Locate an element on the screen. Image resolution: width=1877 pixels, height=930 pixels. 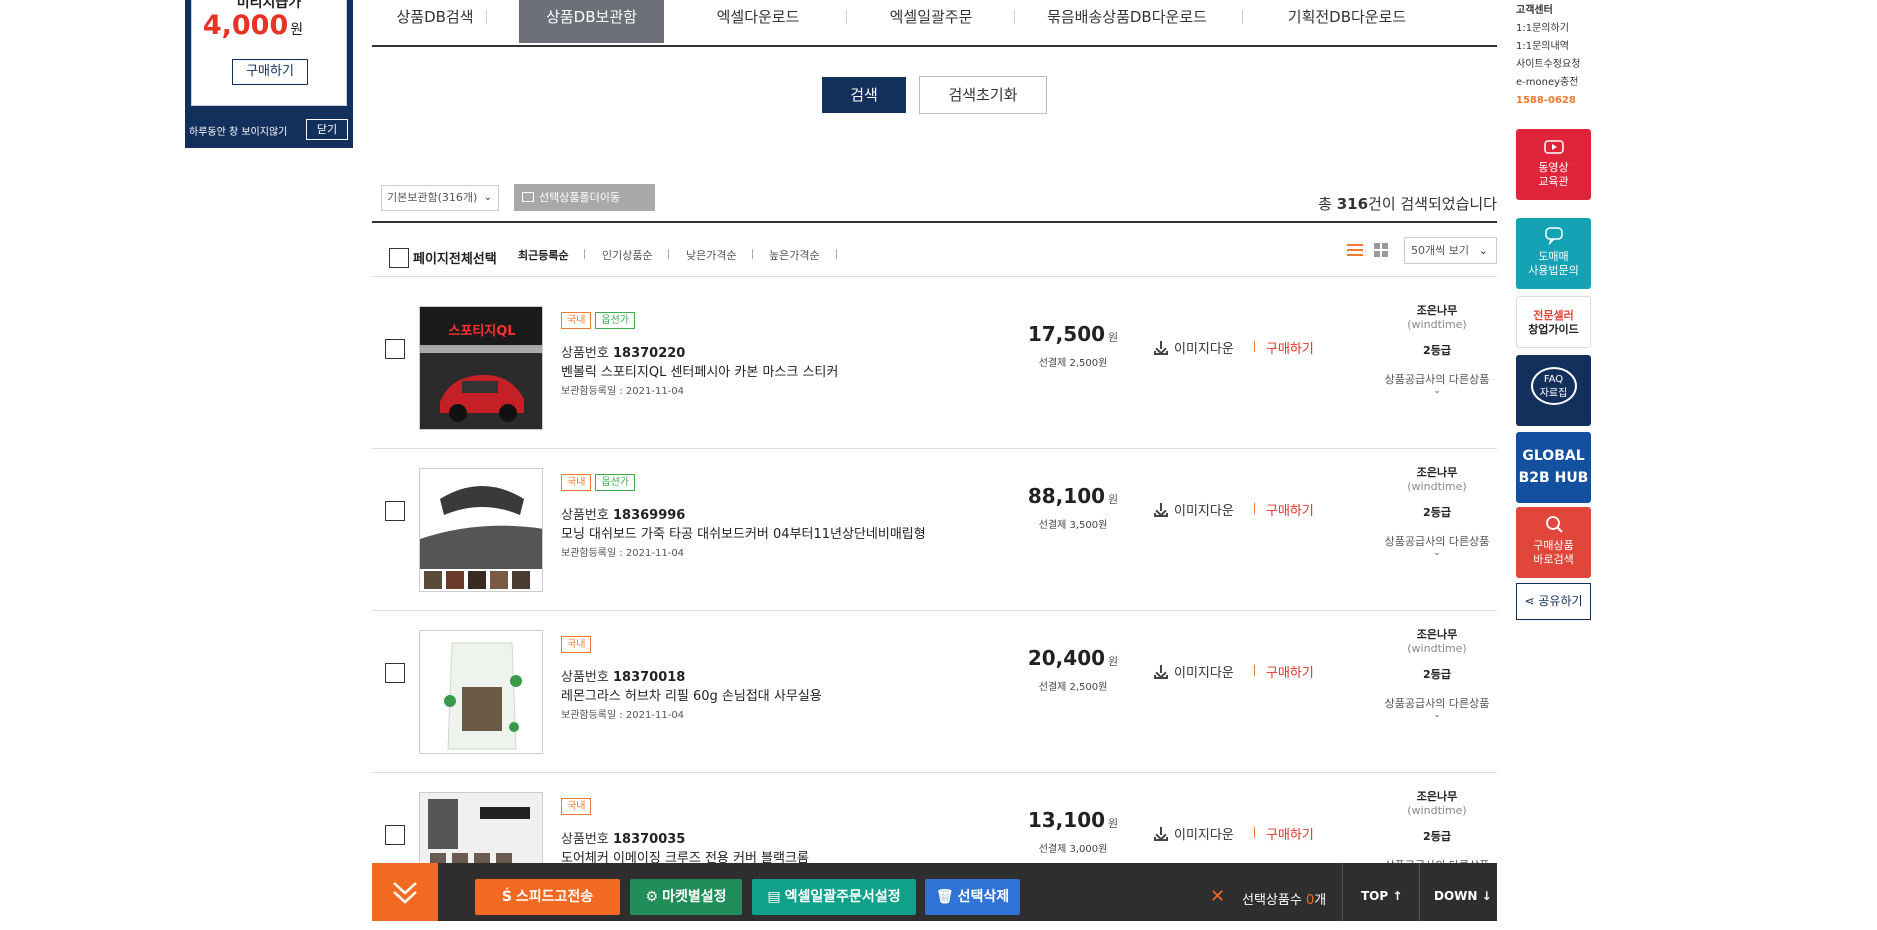
tab-excel-bulk-order: 엑셀일괄주문 is located at coordinates (931, 21).